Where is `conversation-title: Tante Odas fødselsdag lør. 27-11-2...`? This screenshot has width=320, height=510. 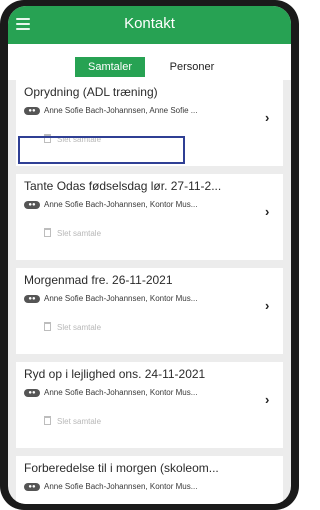
conversation-title: Tante Odas fødselsdag lør. 27-11-2... is located at coordinates (123, 186).